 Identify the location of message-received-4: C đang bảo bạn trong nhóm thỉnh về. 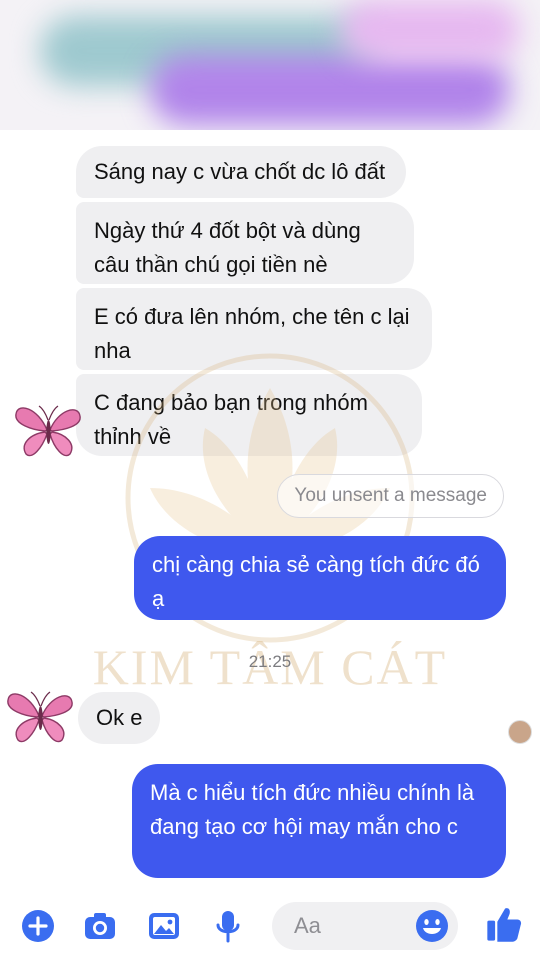
(249, 415).